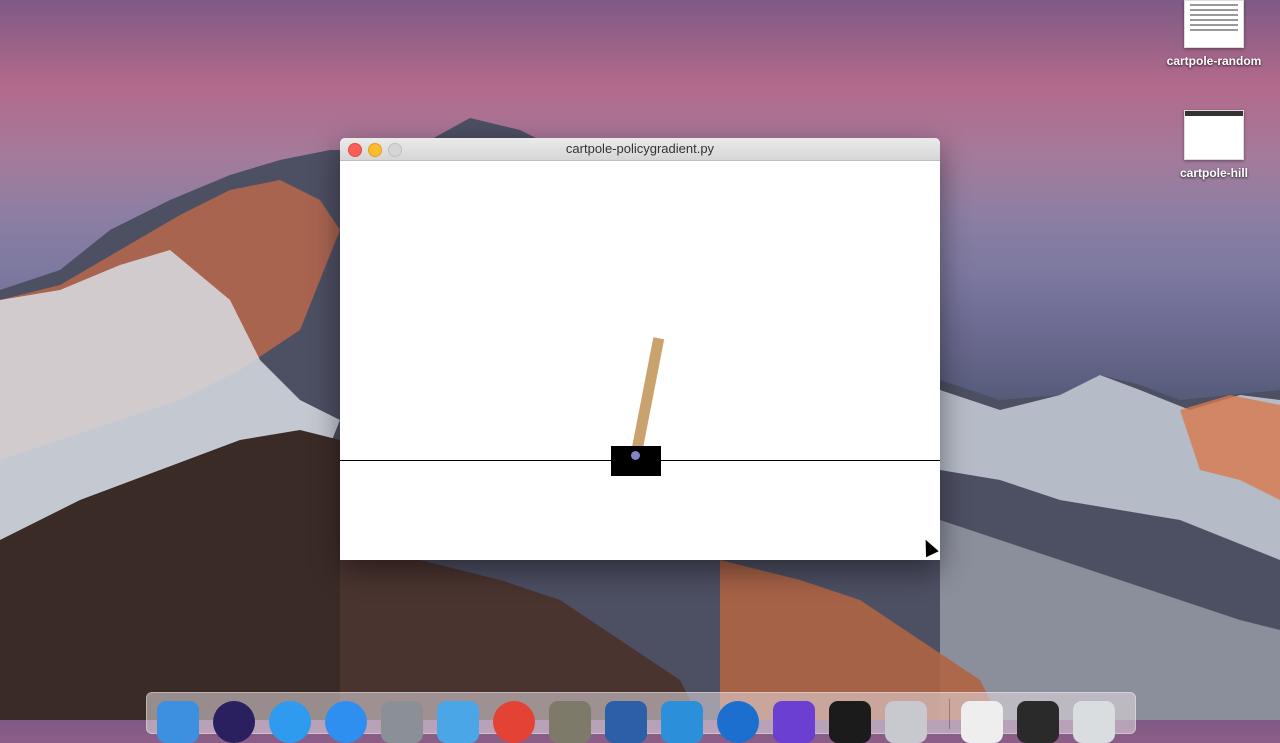 The height and width of the screenshot is (743, 1280). Describe the element at coordinates (402, 722) in the screenshot. I see `system-preferences-icon` at that location.